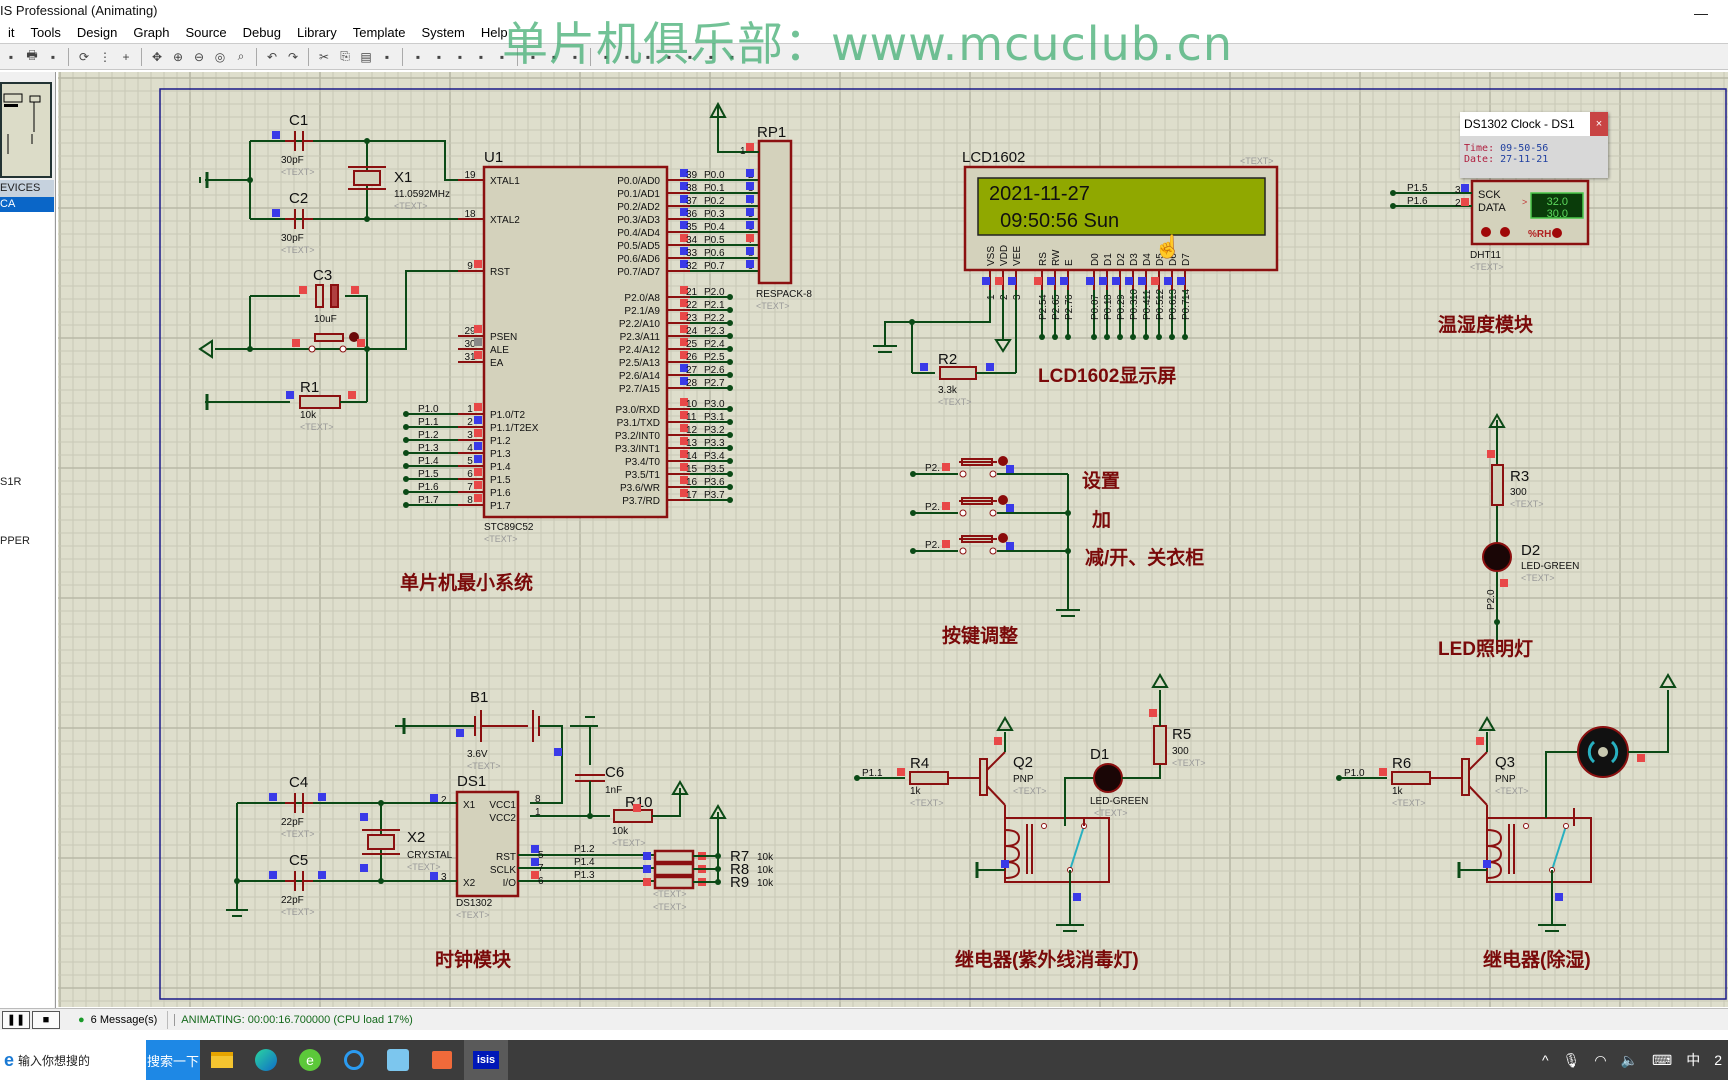 The image size is (1728, 1080). What do you see at coordinates (983, 777) in the screenshot?
I see `transistor-q2` at bounding box center [983, 777].